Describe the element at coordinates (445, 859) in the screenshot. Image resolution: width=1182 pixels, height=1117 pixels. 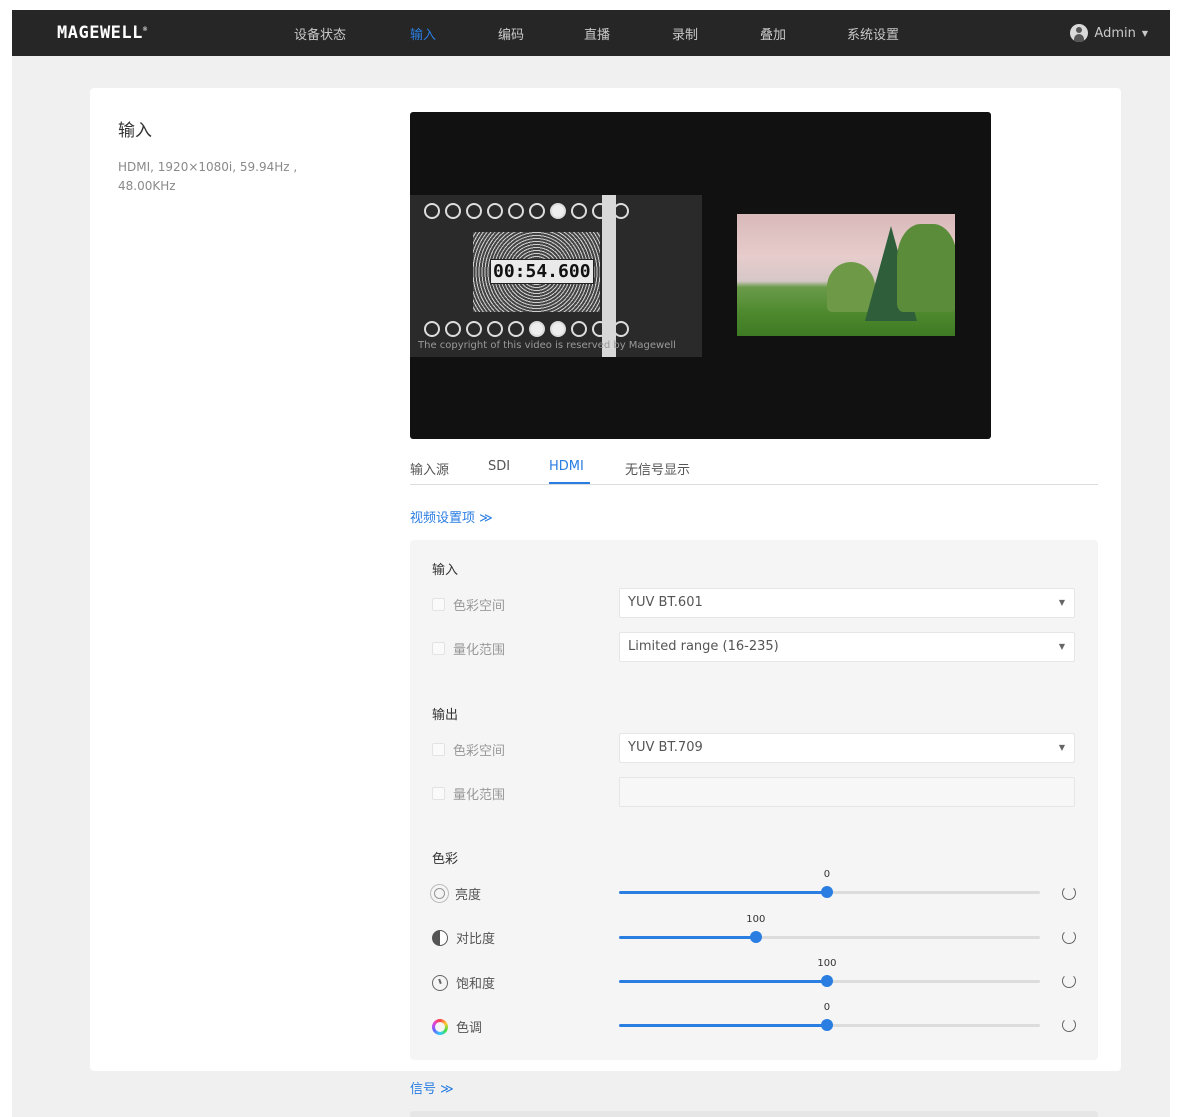
I see `color-heading: 色彩` at that location.